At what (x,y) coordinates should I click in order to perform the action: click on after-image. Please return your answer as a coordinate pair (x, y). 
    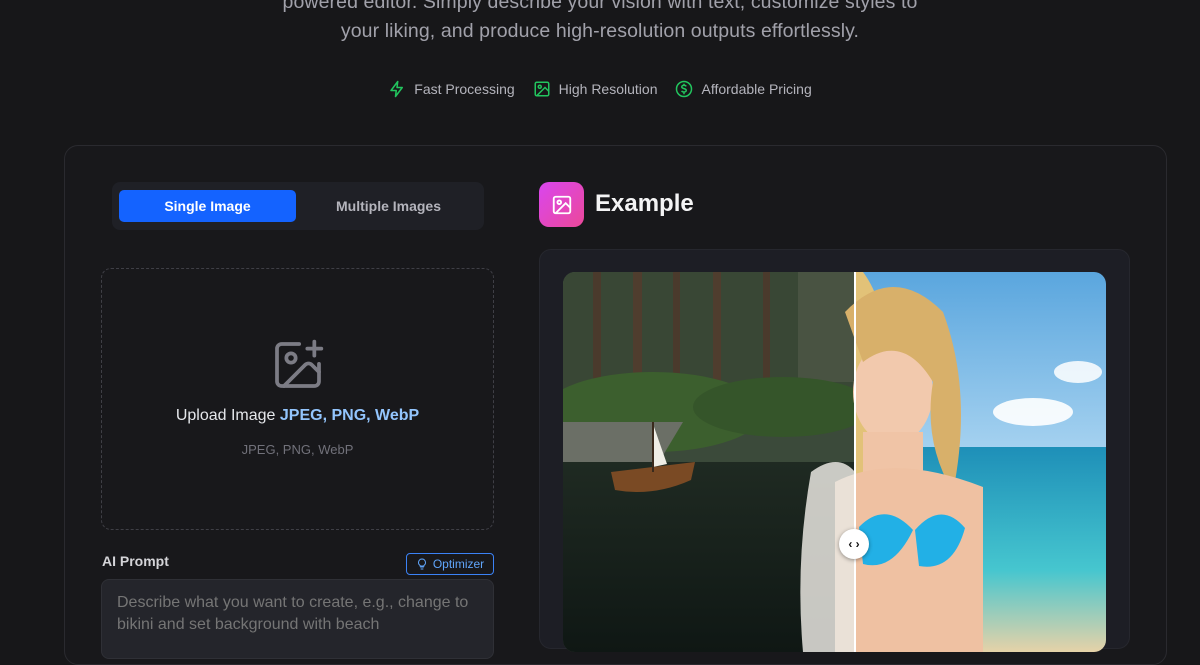
    Looking at the image, I should click on (970, 462).